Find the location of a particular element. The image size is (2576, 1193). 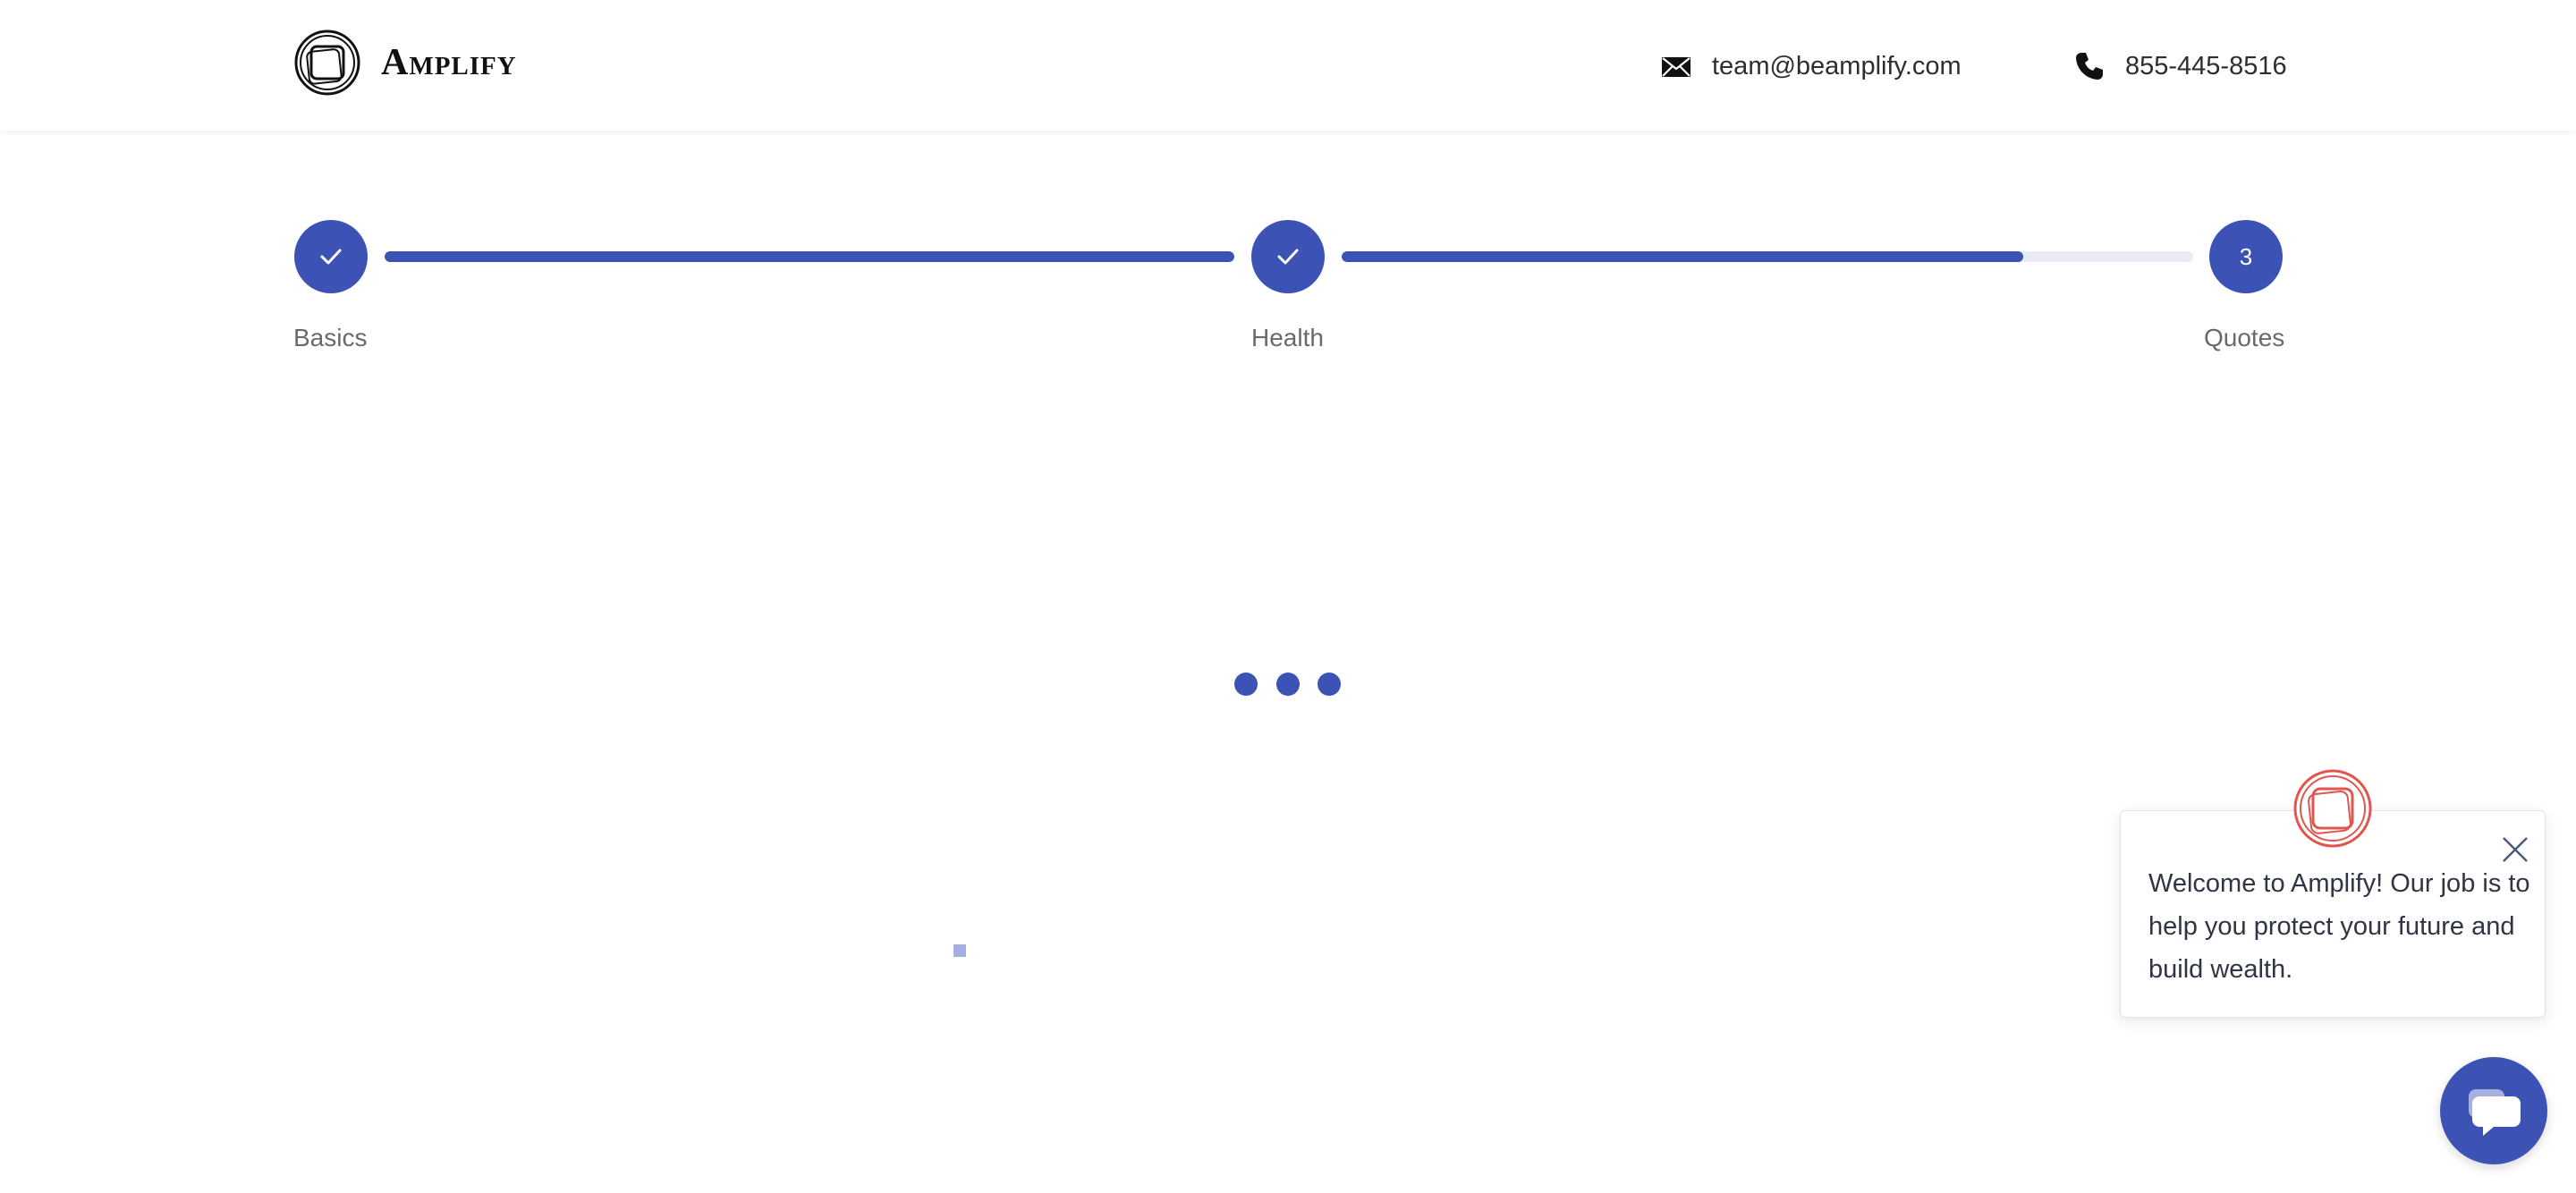

close-icon is located at coordinates (2515, 849).